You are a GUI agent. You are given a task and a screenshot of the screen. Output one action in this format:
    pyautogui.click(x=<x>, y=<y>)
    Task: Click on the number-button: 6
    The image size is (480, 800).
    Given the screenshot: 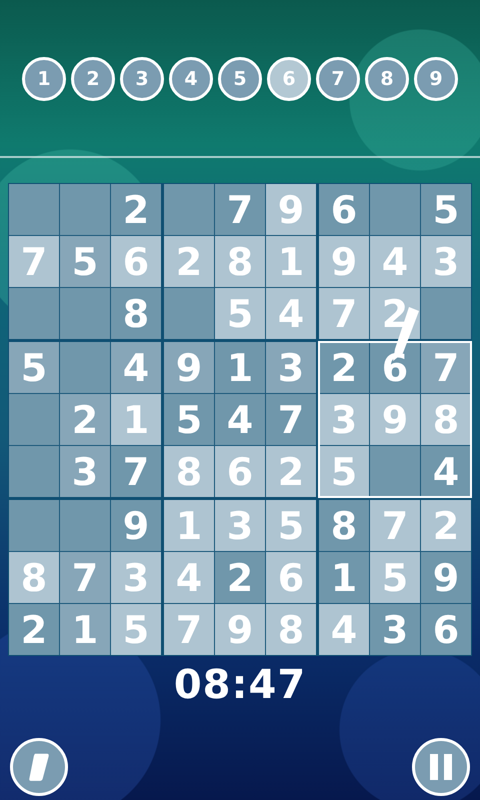 What is the action you would take?
    pyautogui.click(x=289, y=79)
    